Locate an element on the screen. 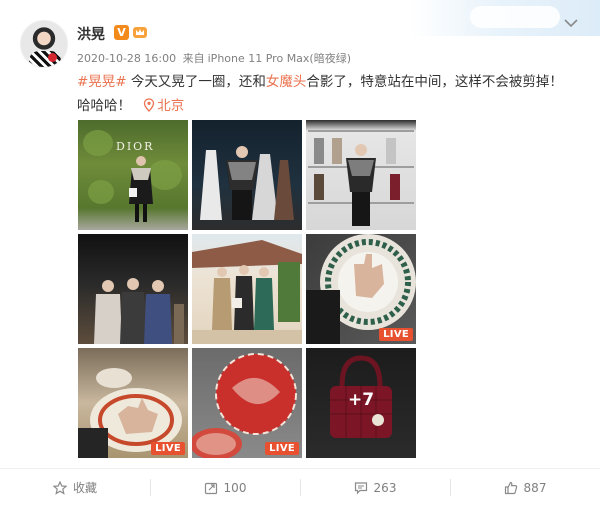 Image resolution: width=600 pixels, height=506 pixels. photo-gown-room is located at coordinates (247, 175).